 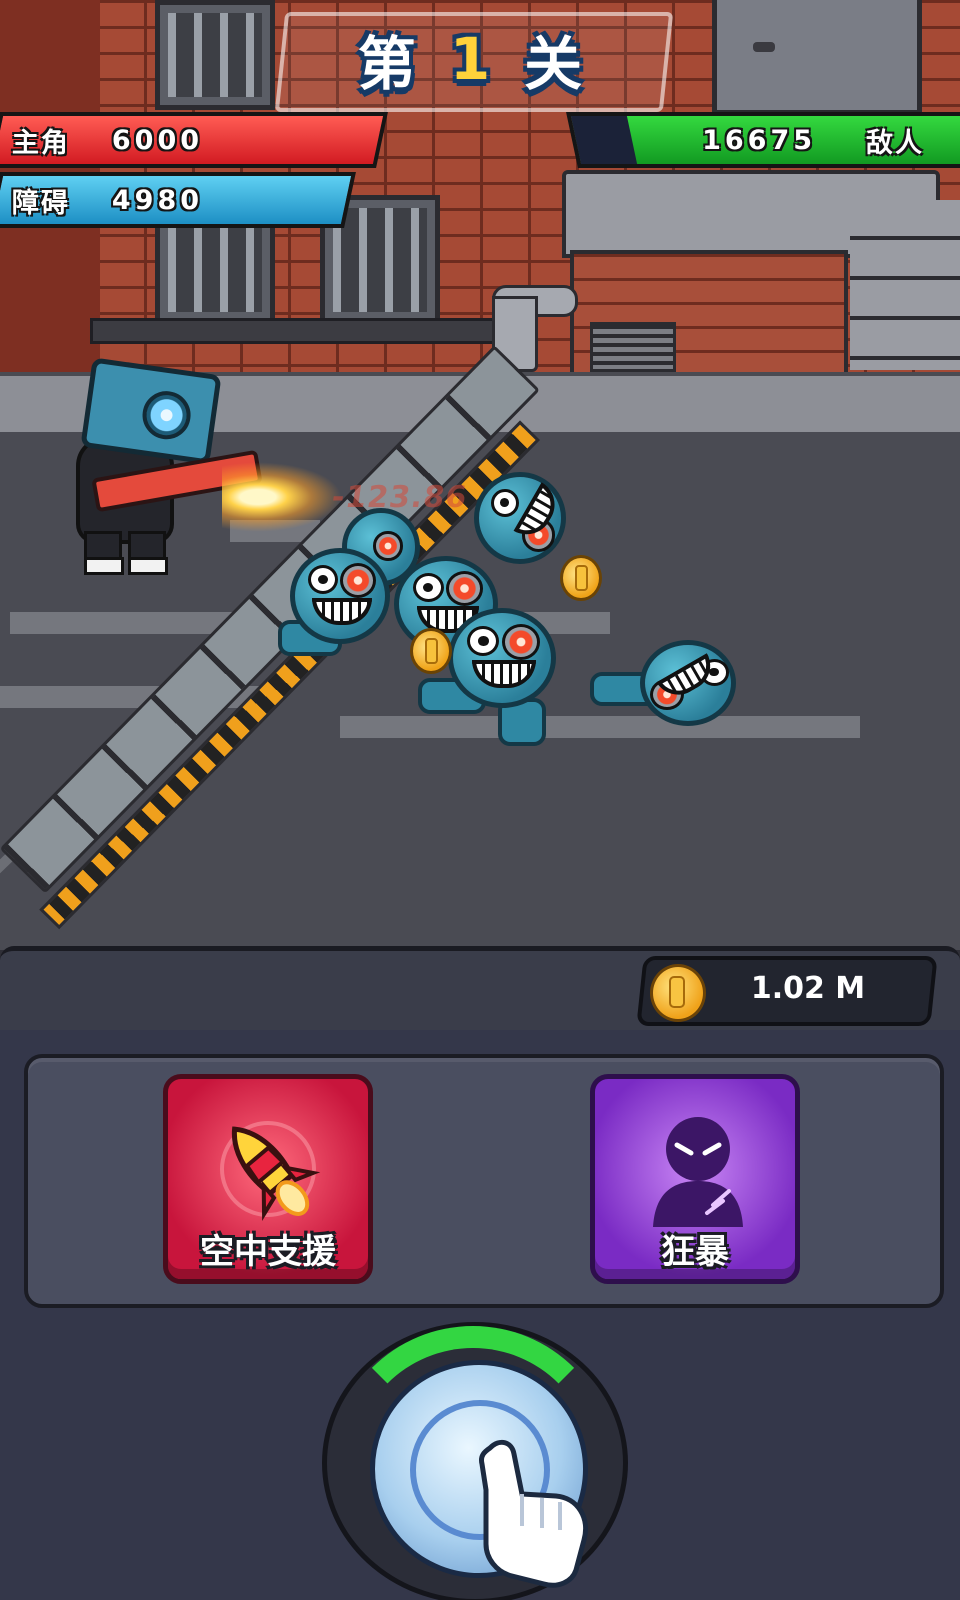 What do you see at coordinates (293, 331) in the screenshot?
I see `window-ledge` at bounding box center [293, 331].